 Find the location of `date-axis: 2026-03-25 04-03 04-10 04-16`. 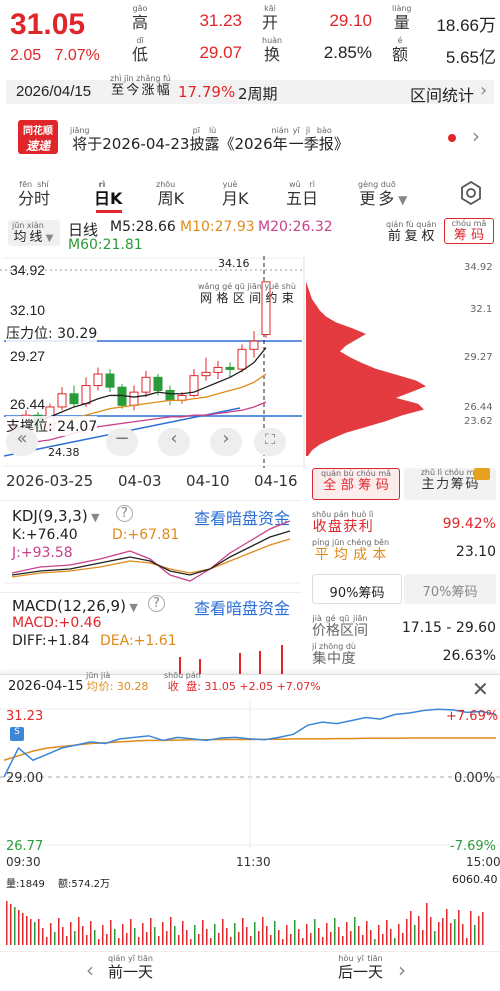

date-axis: 2026-03-25 04-03 04-10 04-16 is located at coordinates (151, 481).